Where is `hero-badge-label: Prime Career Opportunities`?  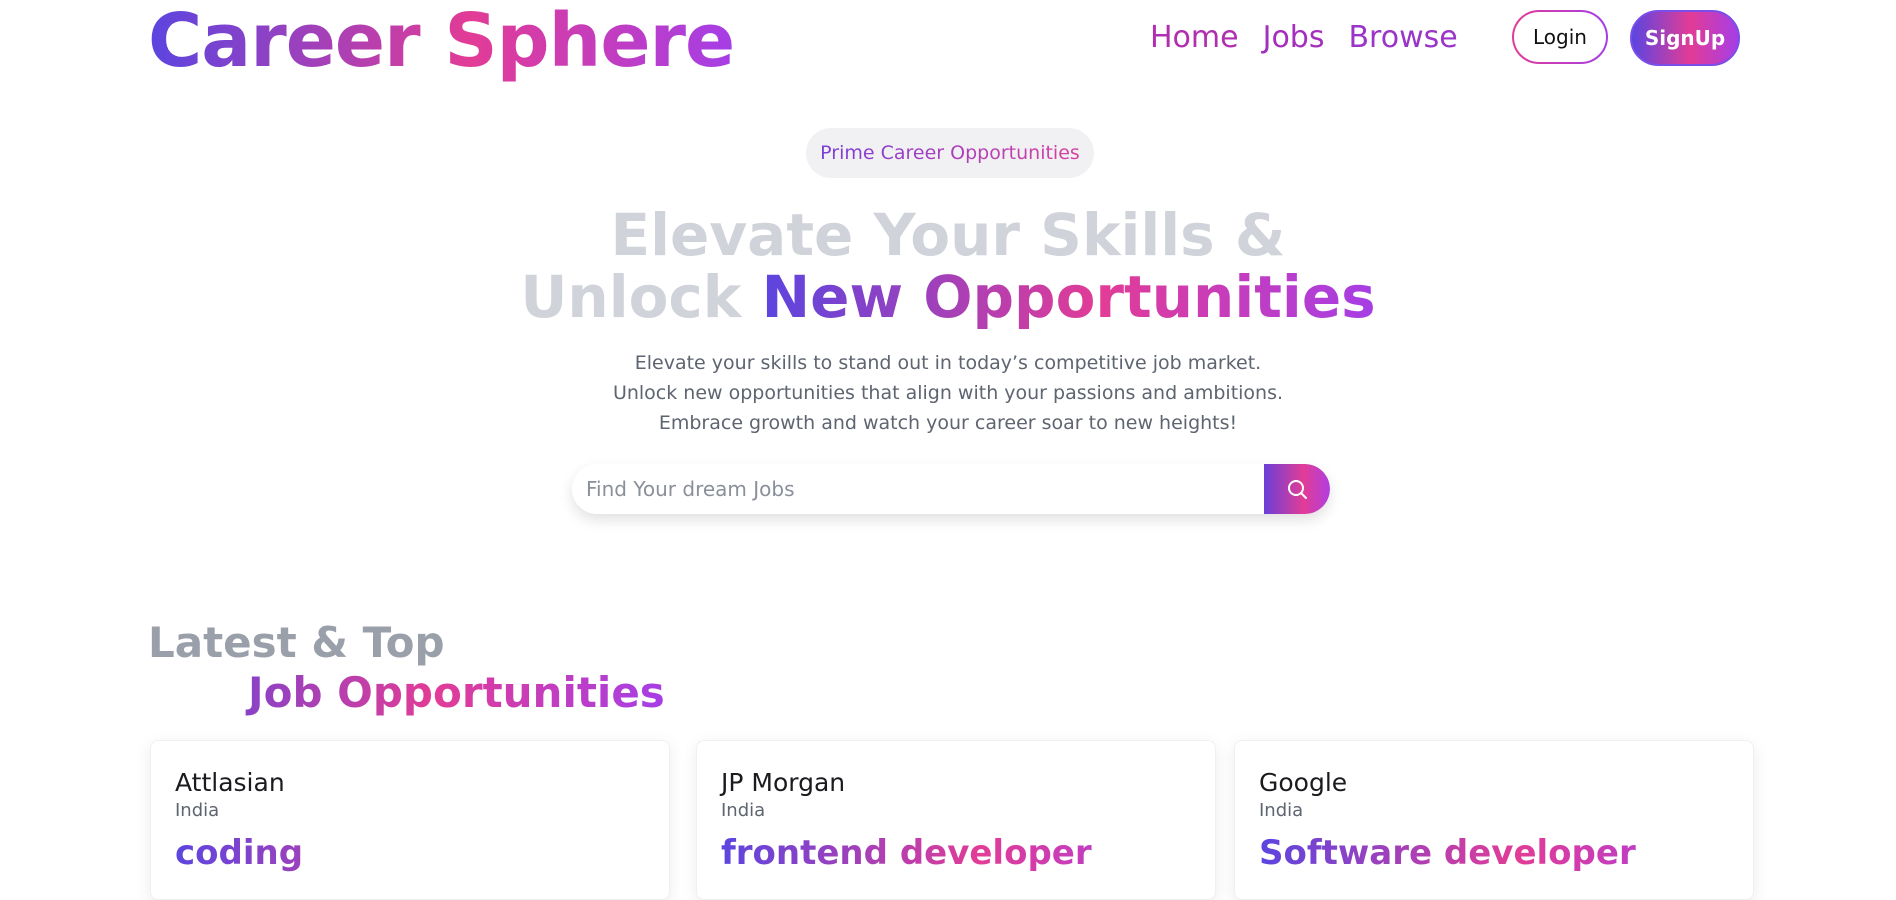
hero-badge-label: Prime Career Opportunities is located at coordinates (950, 153).